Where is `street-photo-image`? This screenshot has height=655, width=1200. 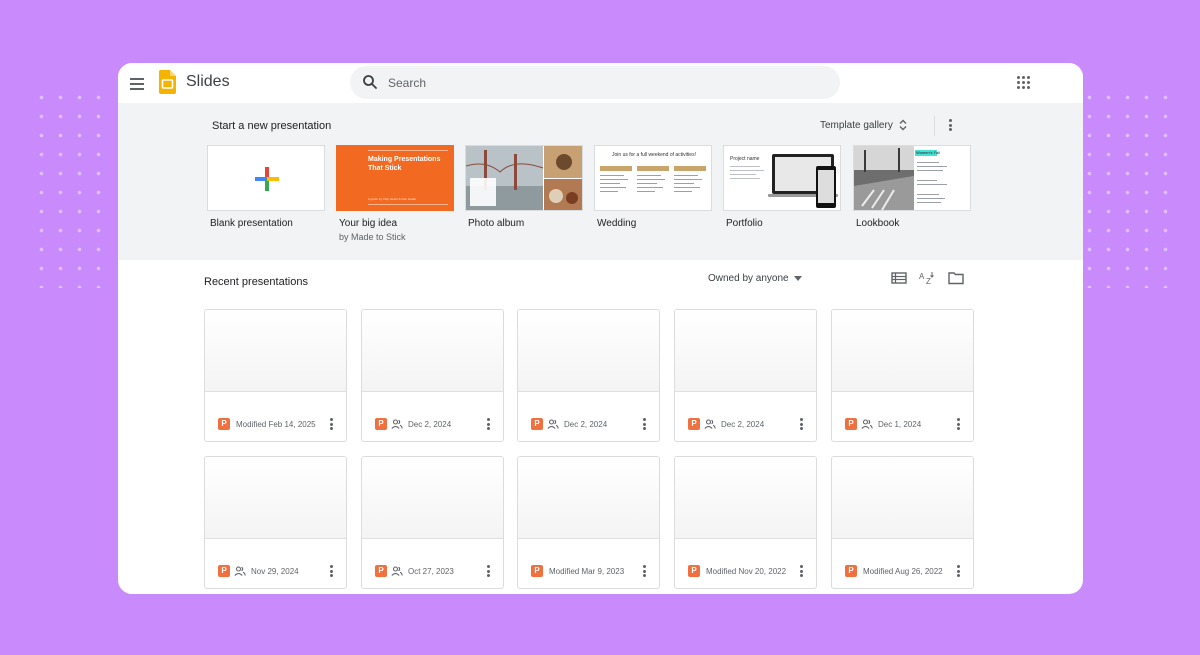 street-photo-image is located at coordinates (900, 178).